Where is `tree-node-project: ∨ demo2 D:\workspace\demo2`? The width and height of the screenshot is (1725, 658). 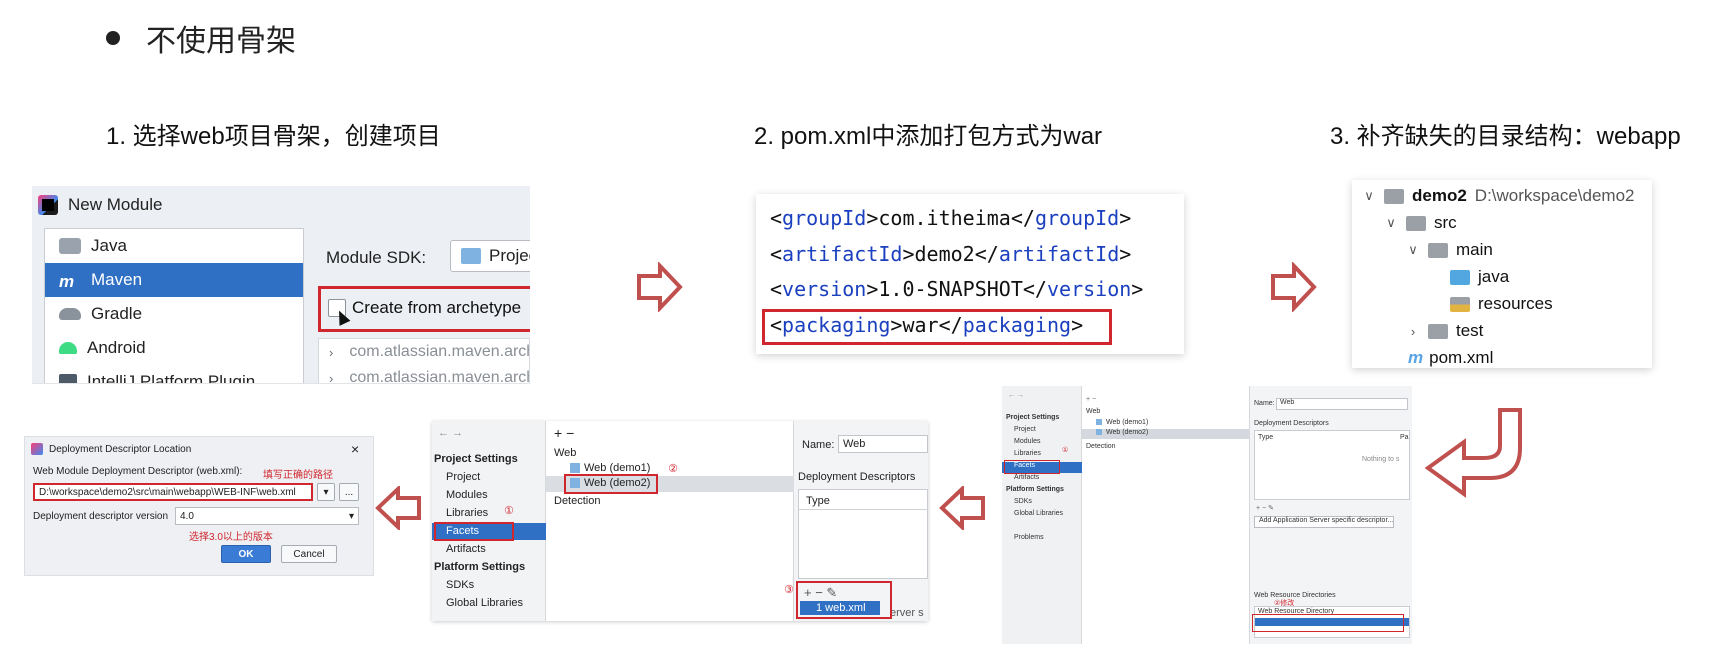 tree-node-project: ∨ demo2 D:\workspace\demo2 is located at coordinates (1498, 196).